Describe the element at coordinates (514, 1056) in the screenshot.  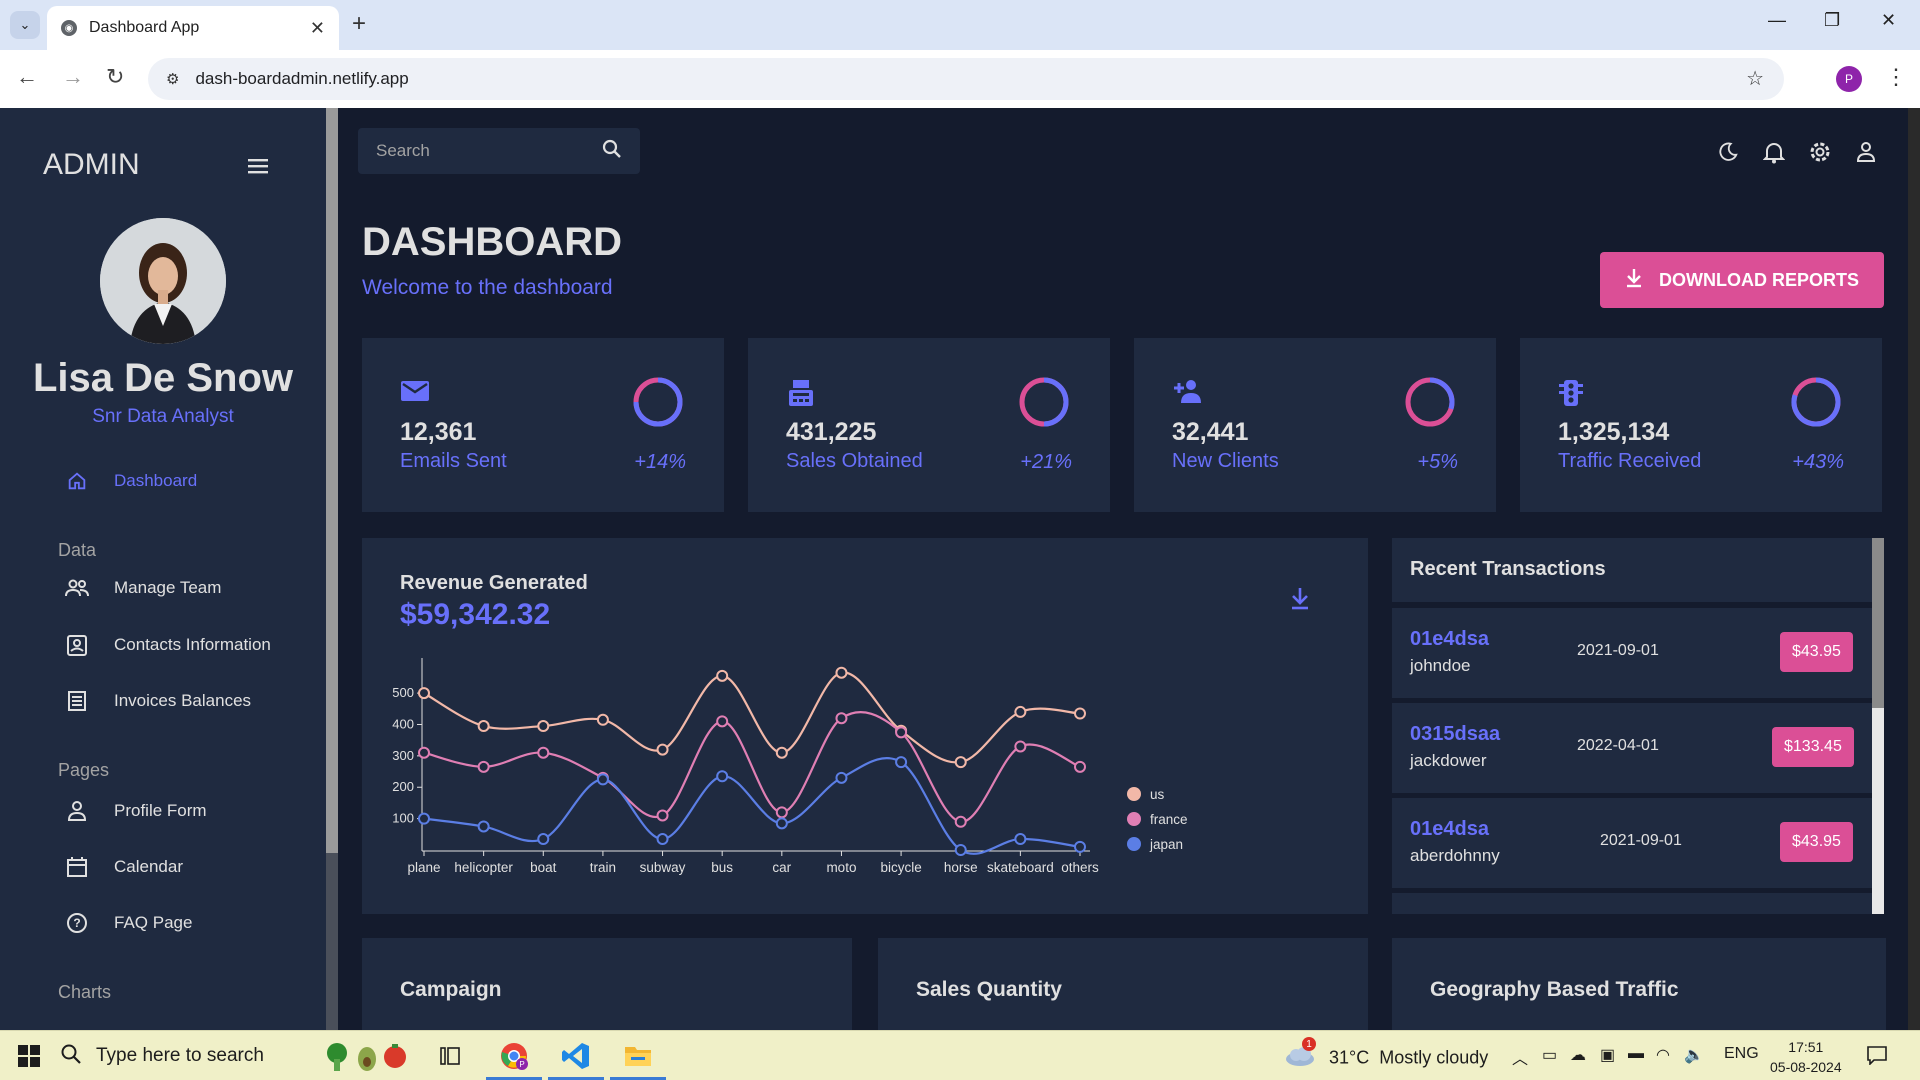
I see `chrome-icon: P` at that location.